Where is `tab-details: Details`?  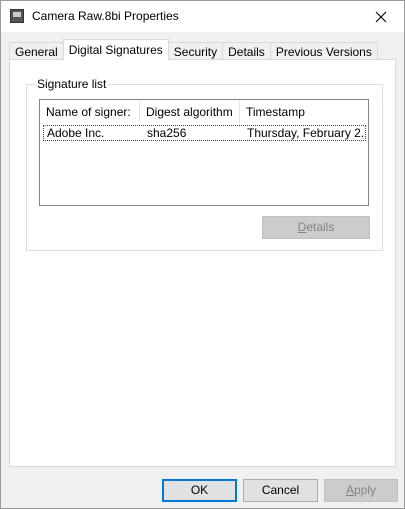 tab-details: Details is located at coordinates (246, 51).